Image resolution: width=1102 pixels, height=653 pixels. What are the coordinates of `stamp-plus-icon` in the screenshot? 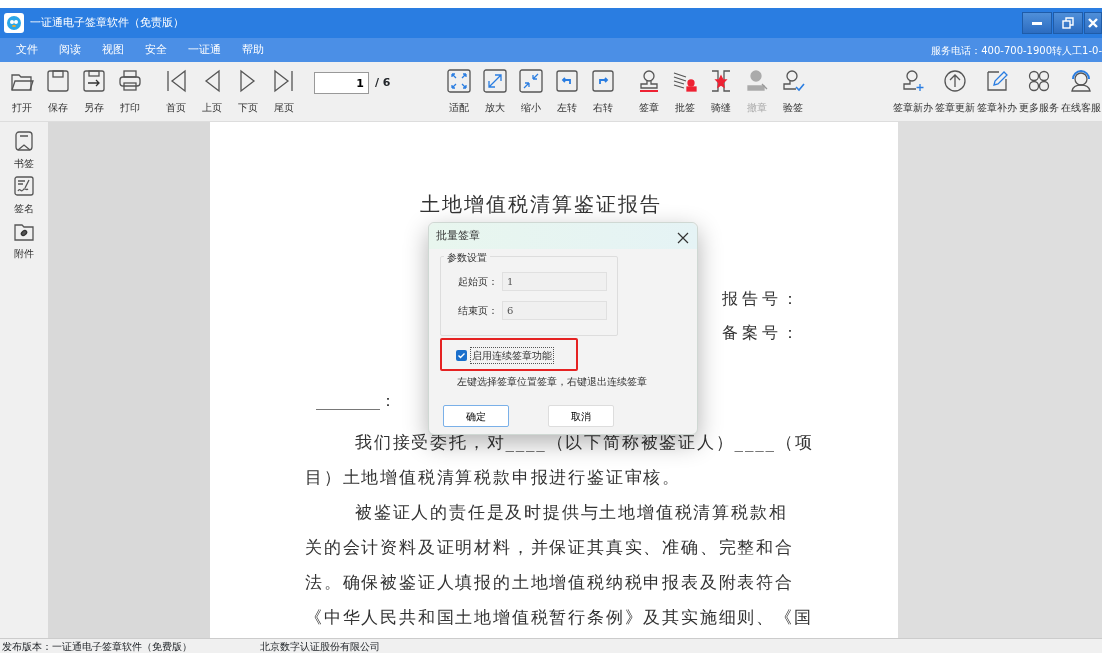 It's located at (913, 81).